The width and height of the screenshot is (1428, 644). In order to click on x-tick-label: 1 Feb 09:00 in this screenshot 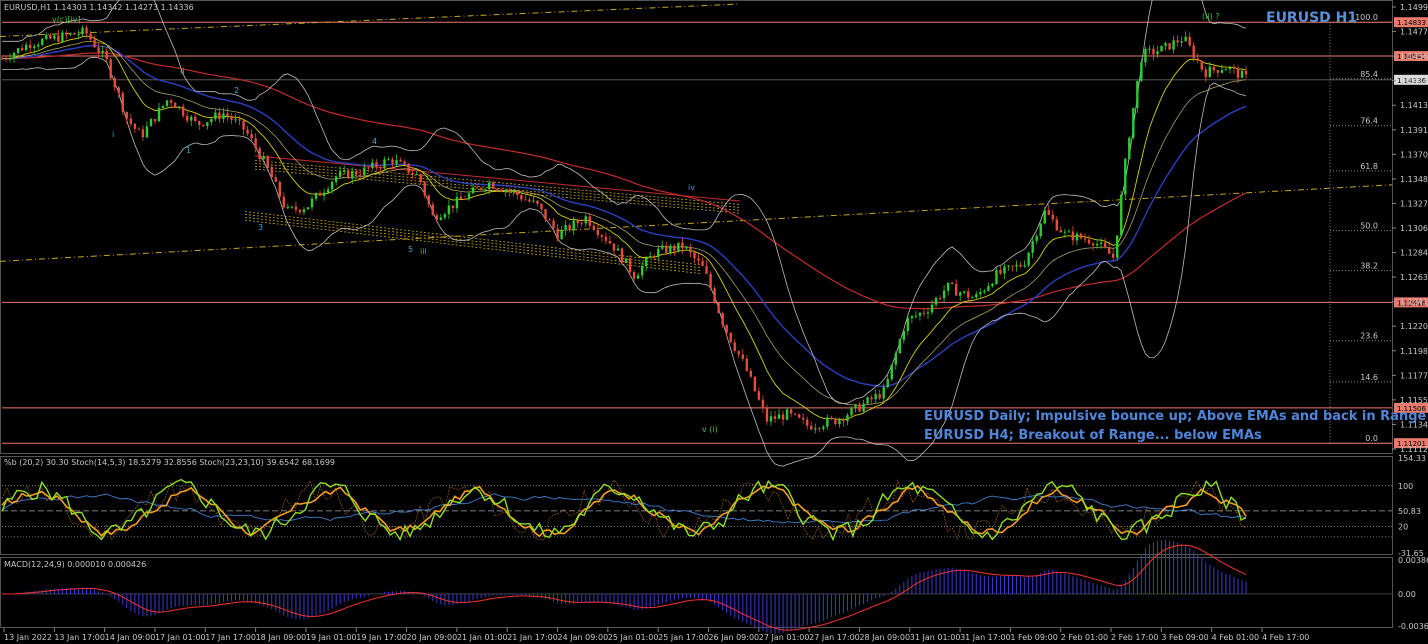, I will do `click(1033, 637)`.